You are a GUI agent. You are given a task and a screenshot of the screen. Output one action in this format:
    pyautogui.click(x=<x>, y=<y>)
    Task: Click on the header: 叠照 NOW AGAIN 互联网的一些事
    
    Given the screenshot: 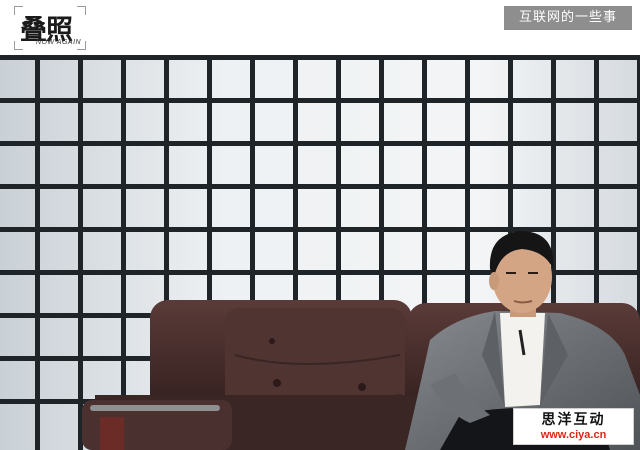 What is the action you would take?
    pyautogui.click(x=320, y=27)
    